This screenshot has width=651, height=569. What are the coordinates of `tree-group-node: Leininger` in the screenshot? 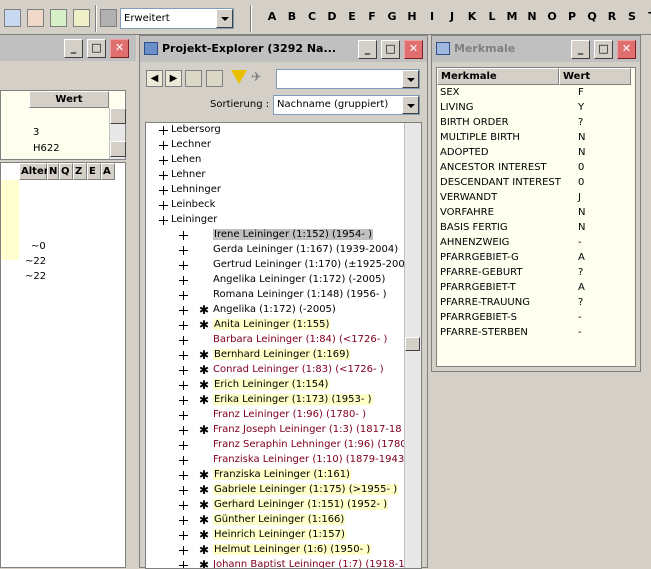 It's located at (275, 220).